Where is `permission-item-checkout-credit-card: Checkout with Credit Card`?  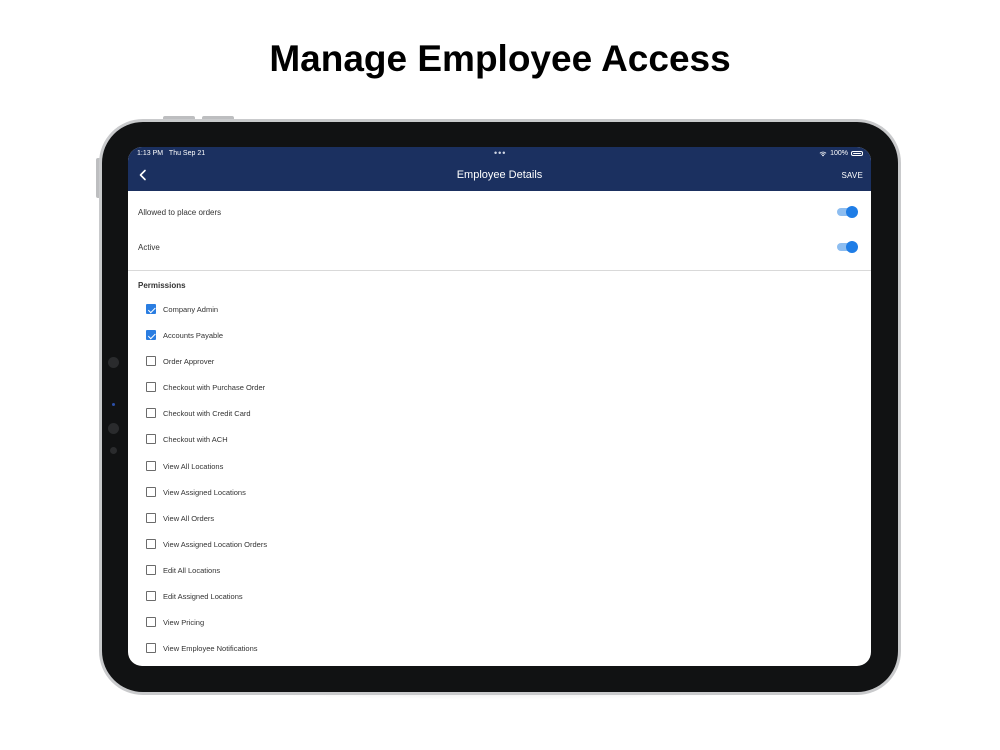
permission-item-checkout-credit-card: Checkout with Credit Card is located at coordinates (499, 414).